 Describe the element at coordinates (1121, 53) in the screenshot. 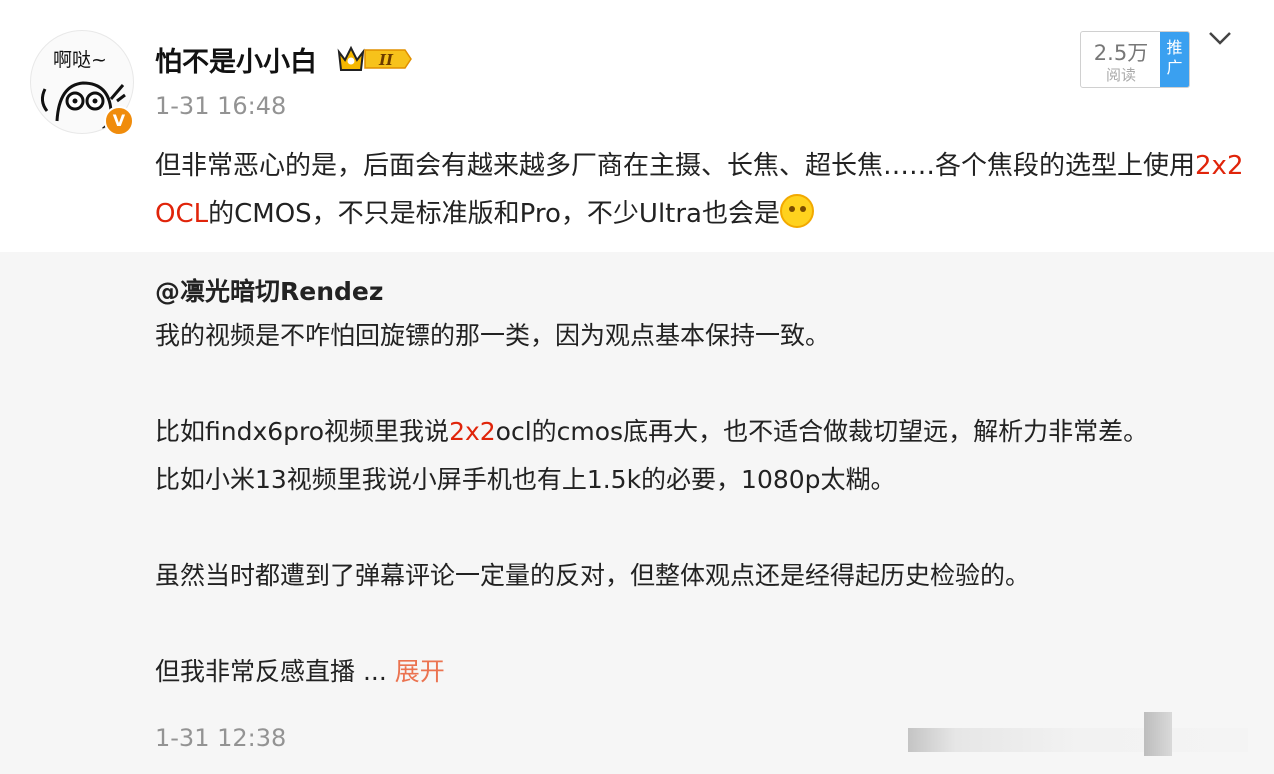

I see `read-count: 2.5万` at that location.